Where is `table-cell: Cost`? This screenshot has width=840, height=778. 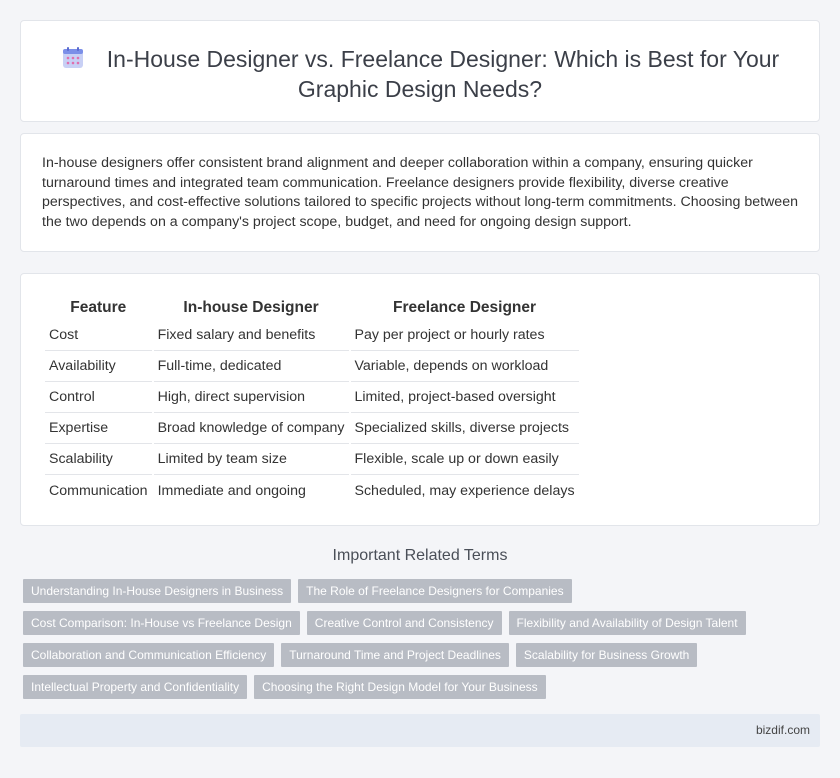 table-cell: Cost is located at coordinates (98, 335).